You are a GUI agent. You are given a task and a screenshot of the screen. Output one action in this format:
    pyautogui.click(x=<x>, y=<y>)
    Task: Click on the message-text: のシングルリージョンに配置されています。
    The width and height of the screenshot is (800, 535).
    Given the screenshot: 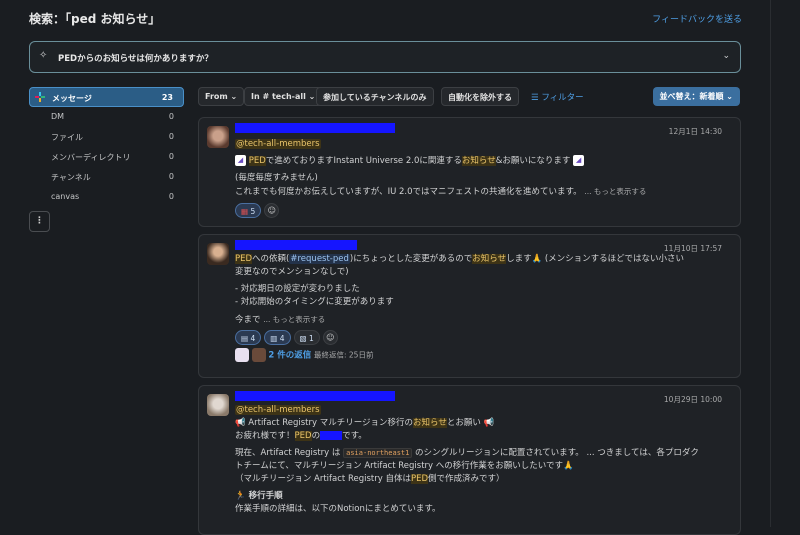 What is the action you would take?
    pyautogui.click(x=499, y=453)
    